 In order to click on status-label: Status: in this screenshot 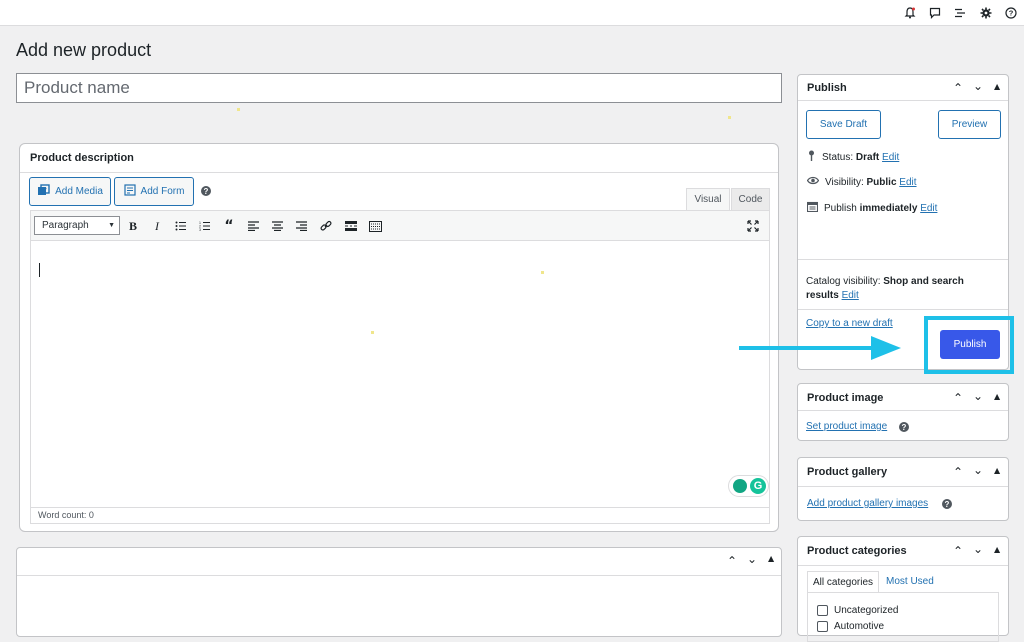, I will do `click(838, 157)`.